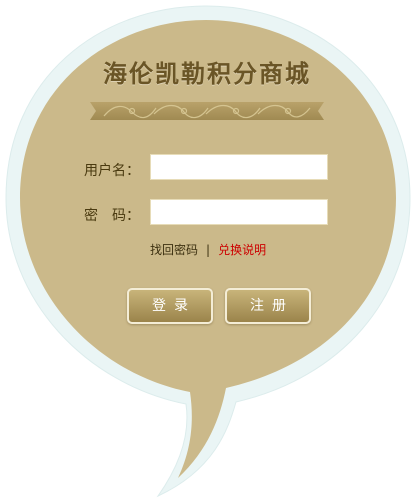  What do you see at coordinates (207, 111) in the screenshot?
I see `decorative-banner-ornament` at bounding box center [207, 111].